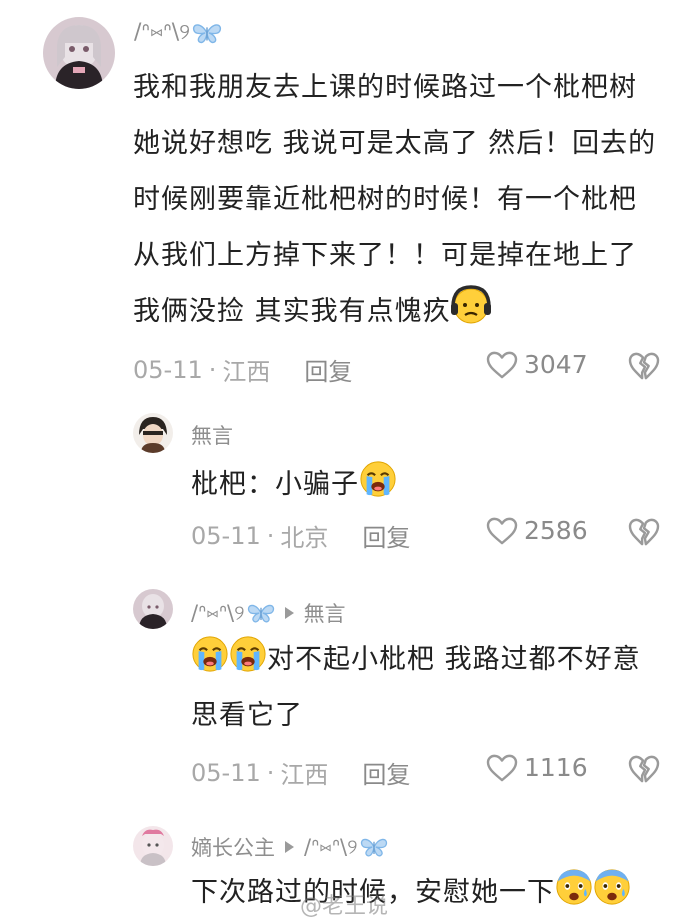 The width and height of the screenshot is (690, 921). I want to click on comment-line: 我和我朋友去上课的时候路过一个枇杷树, so click(385, 87).